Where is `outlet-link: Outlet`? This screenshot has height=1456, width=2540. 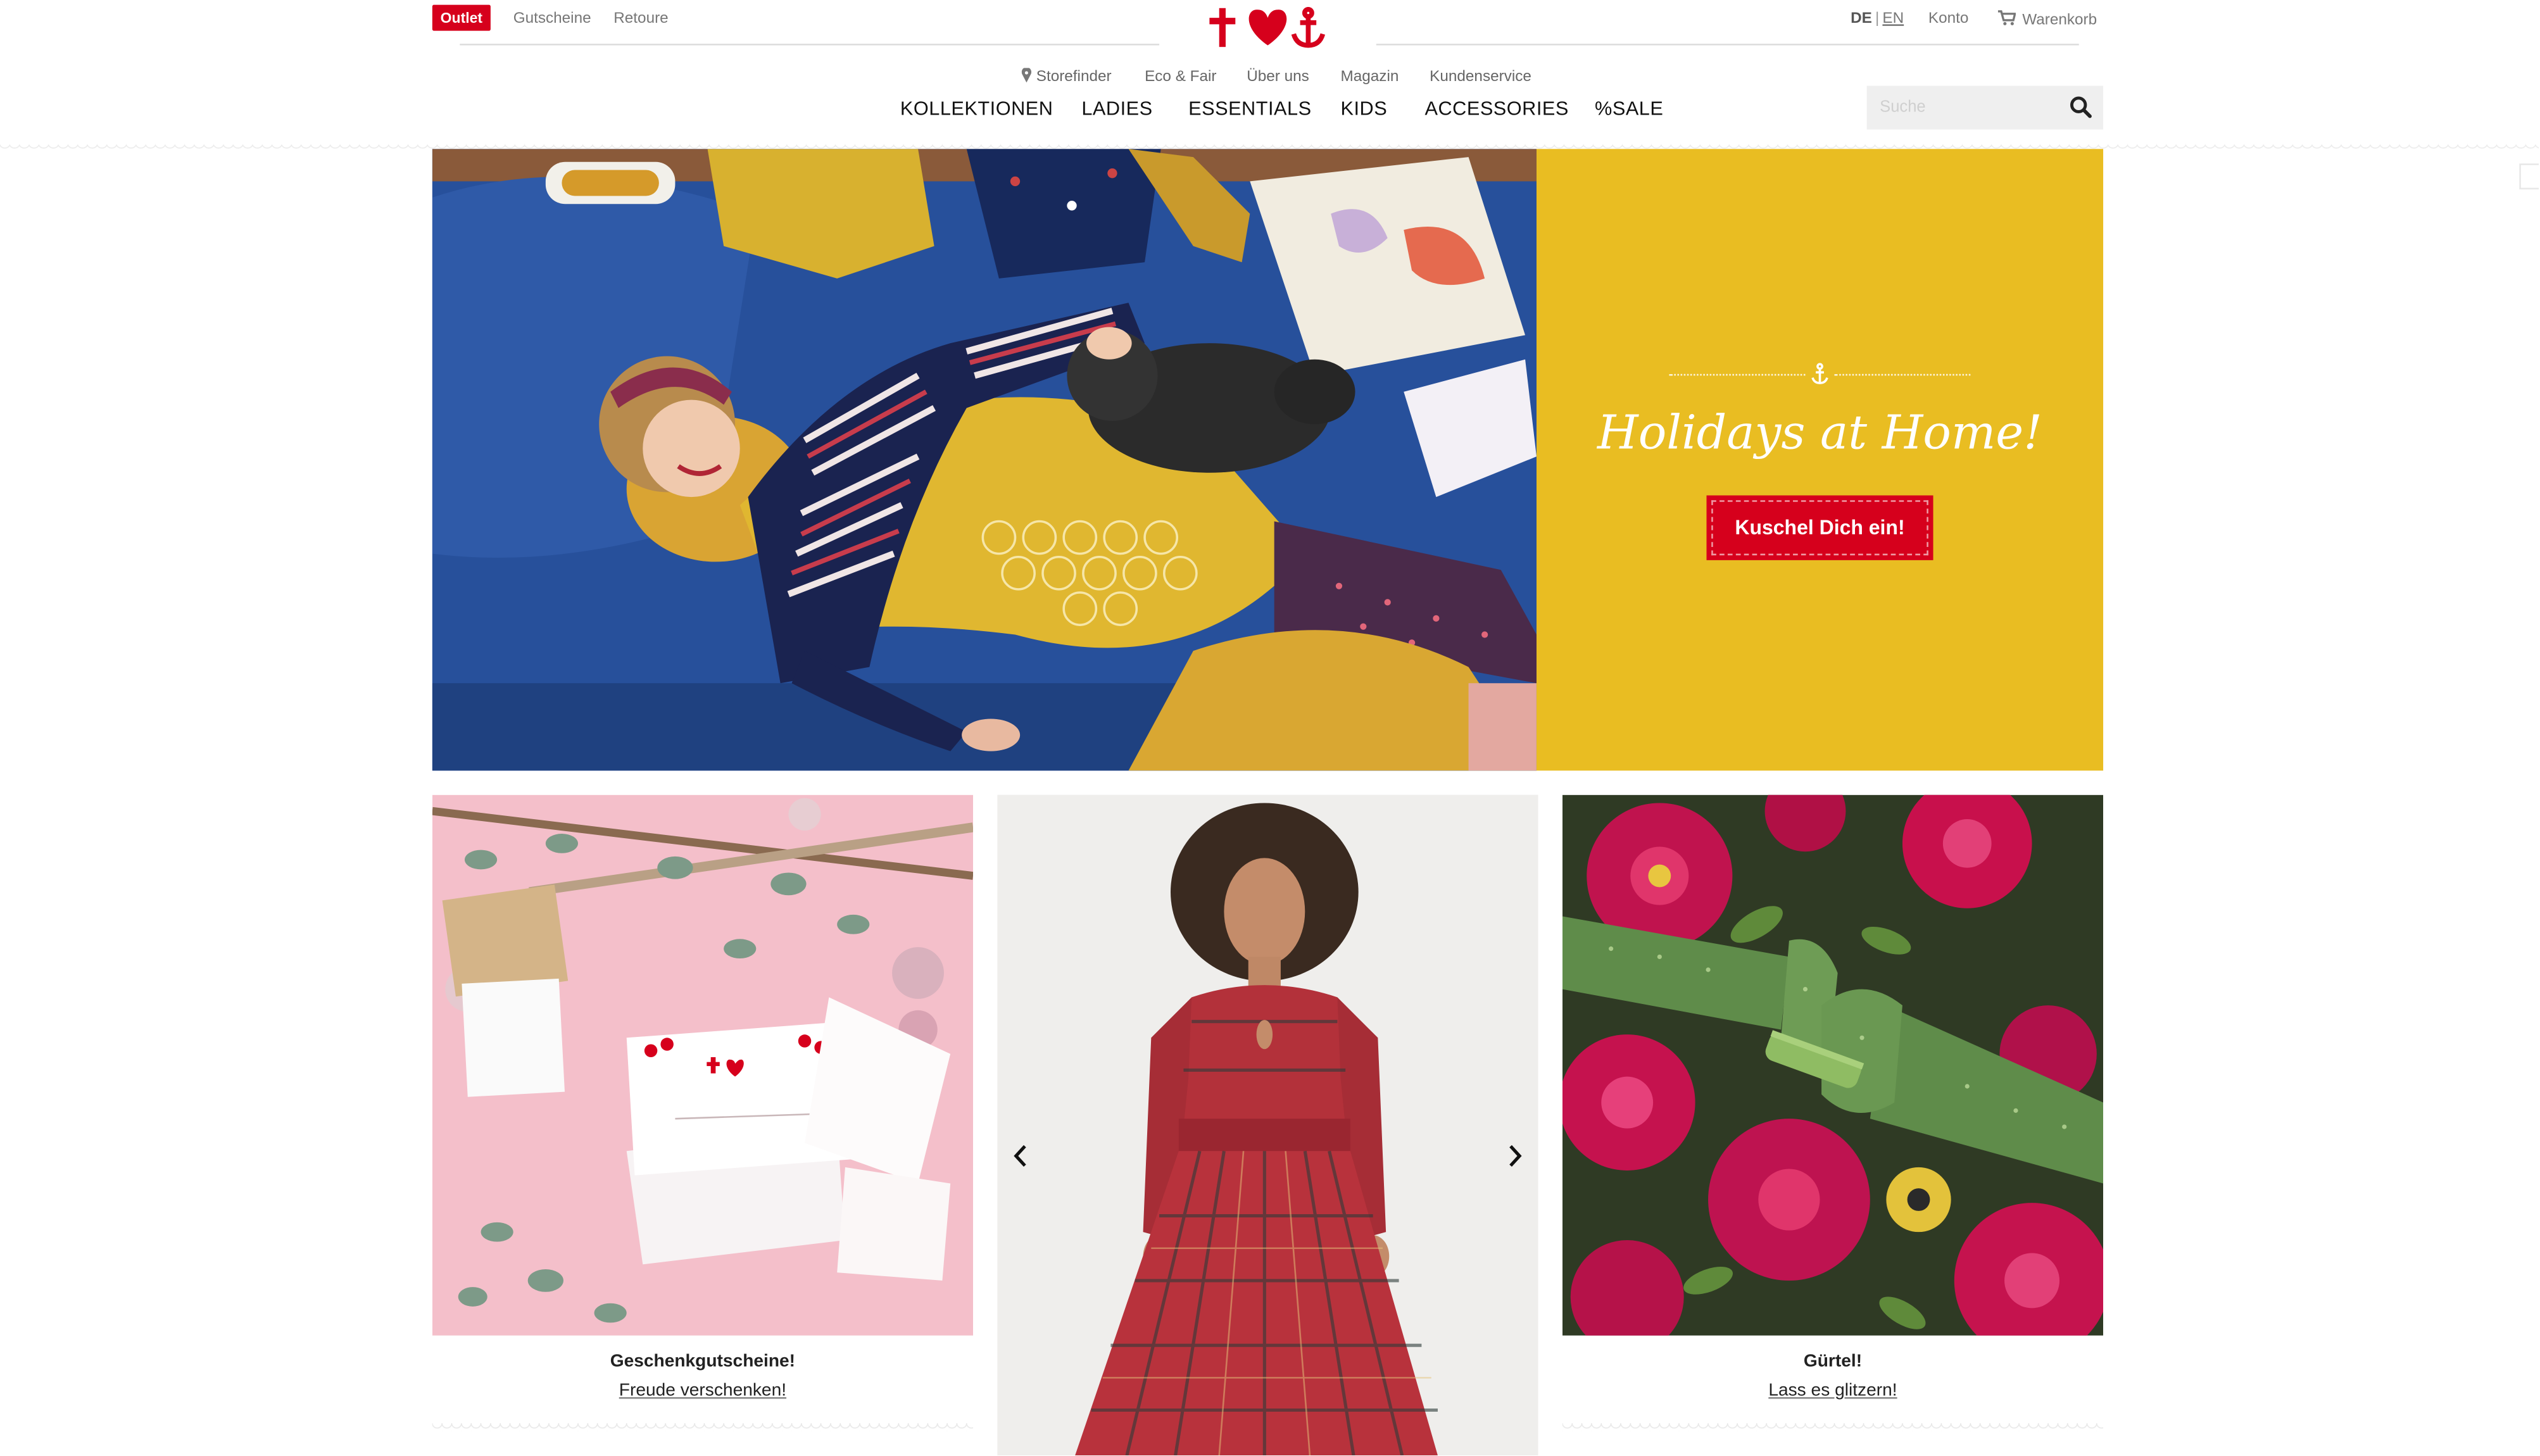 outlet-link: Outlet is located at coordinates (462, 17).